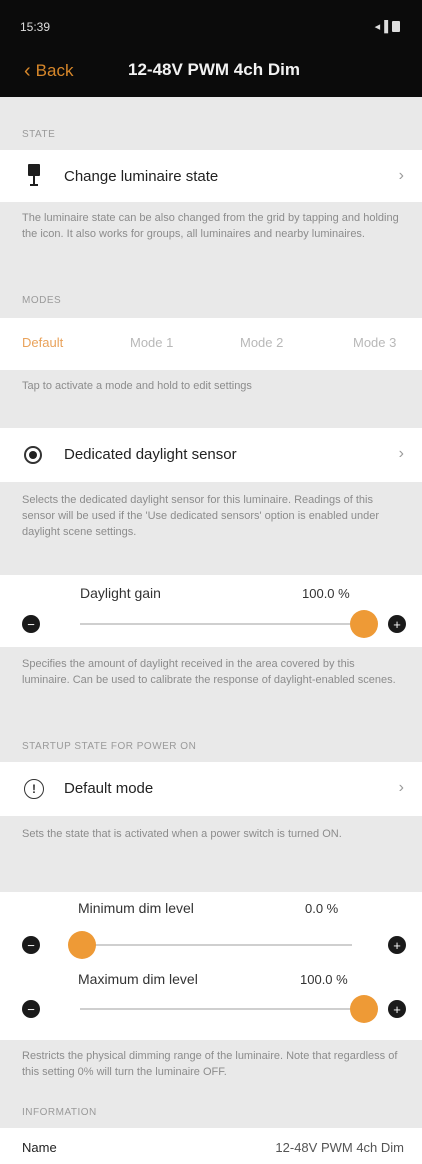  I want to click on info-name-row: Name 12-48V PWM 4ch Dim, so click(211, 1146).